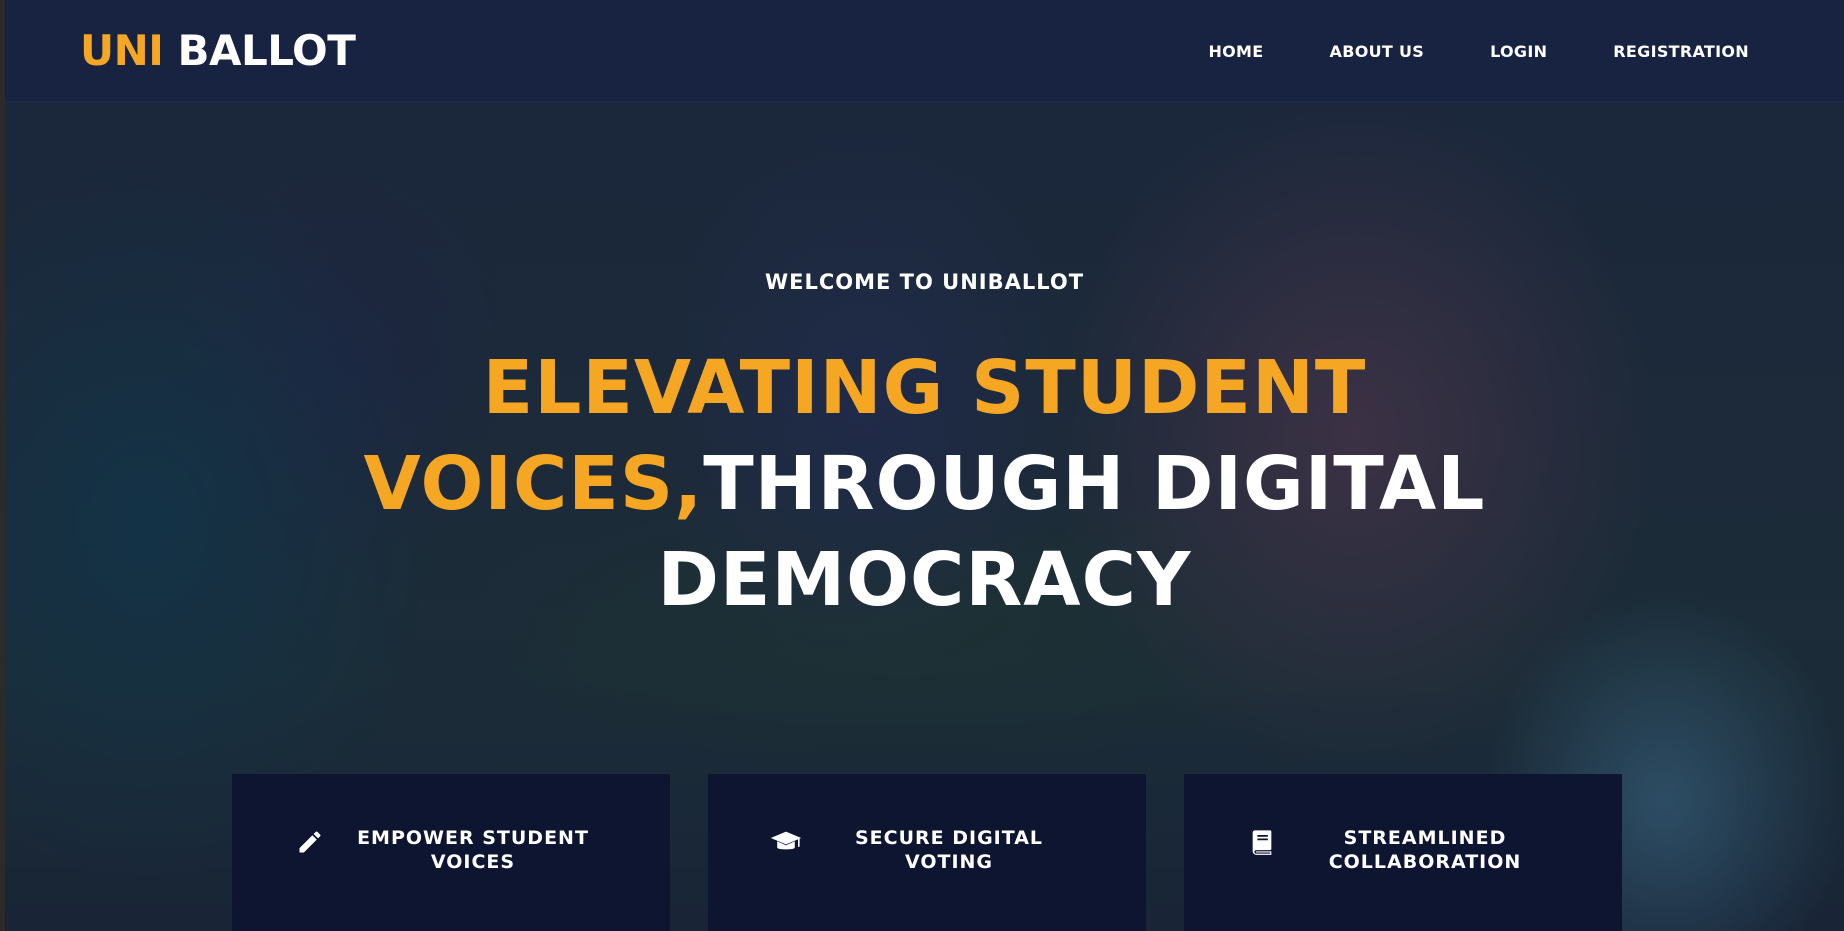 The width and height of the screenshot is (1844, 931). I want to click on feature-card-title: SECURE DIGITAL VOTING, so click(949, 850).